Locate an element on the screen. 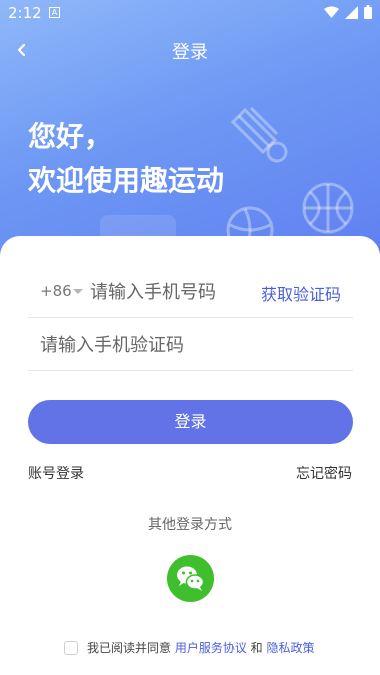 The height and width of the screenshot is (675, 380). wifi-icon is located at coordinates (331, 12).